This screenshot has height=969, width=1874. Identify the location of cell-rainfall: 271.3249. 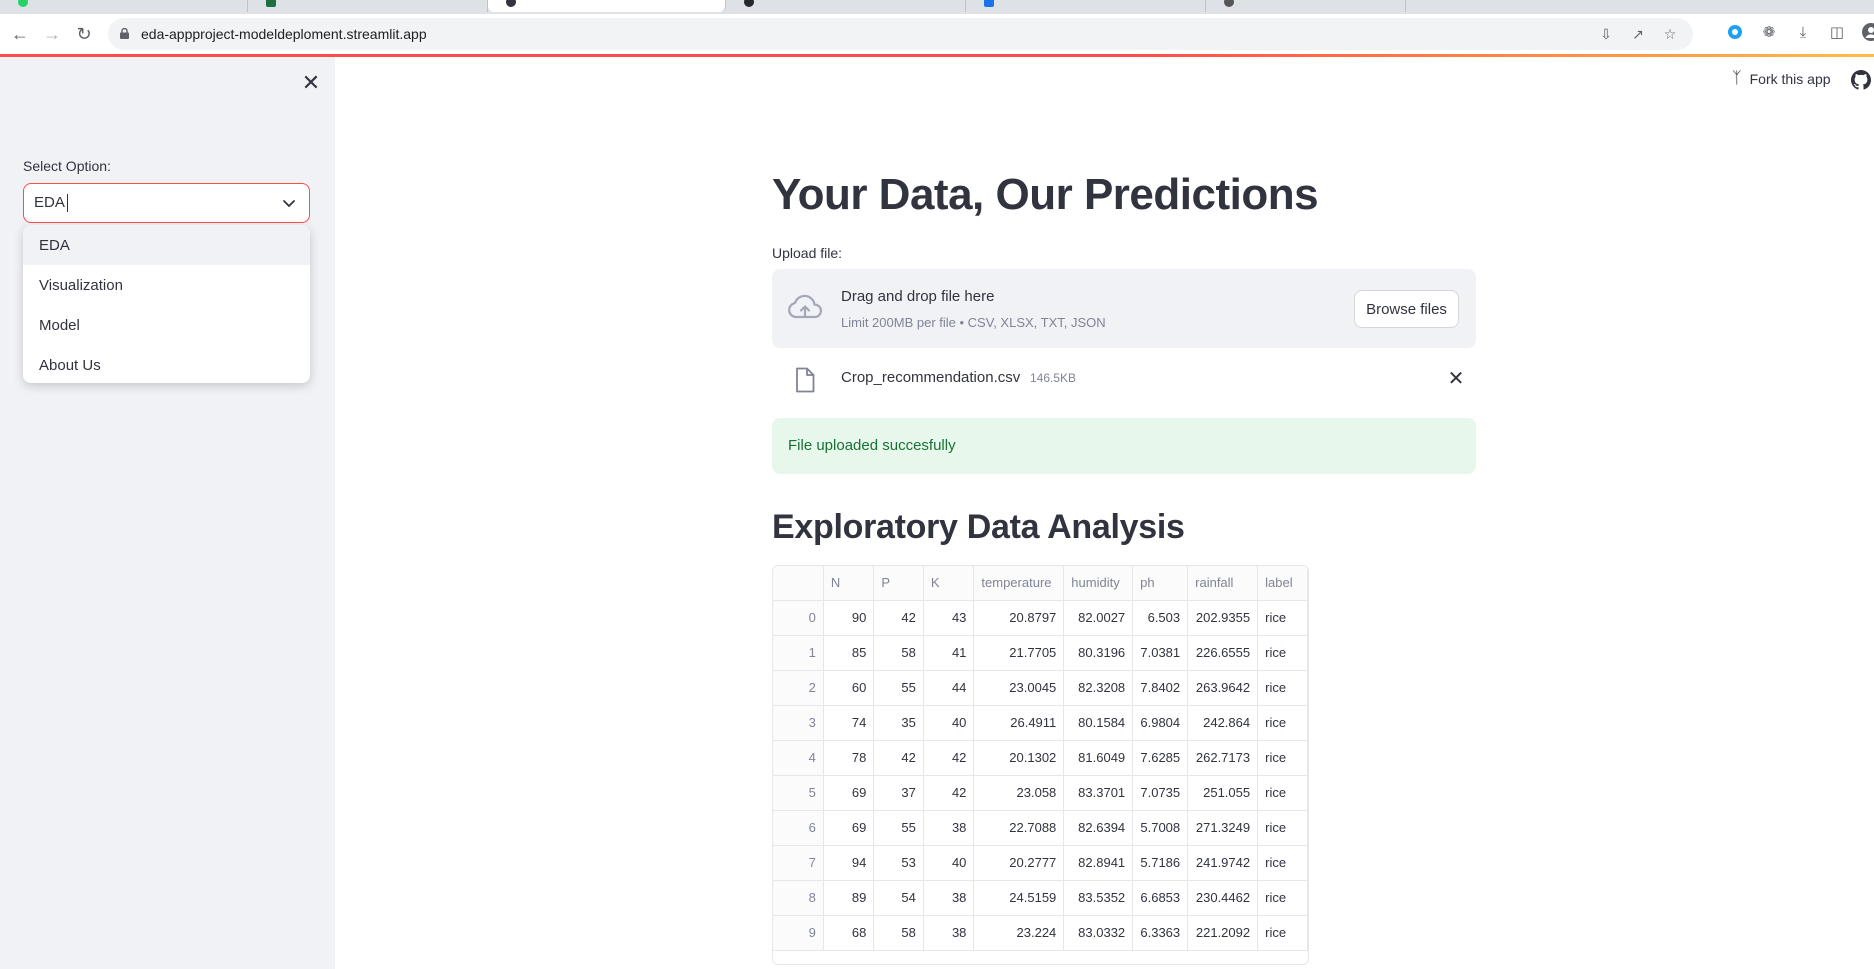
(1223, 828).